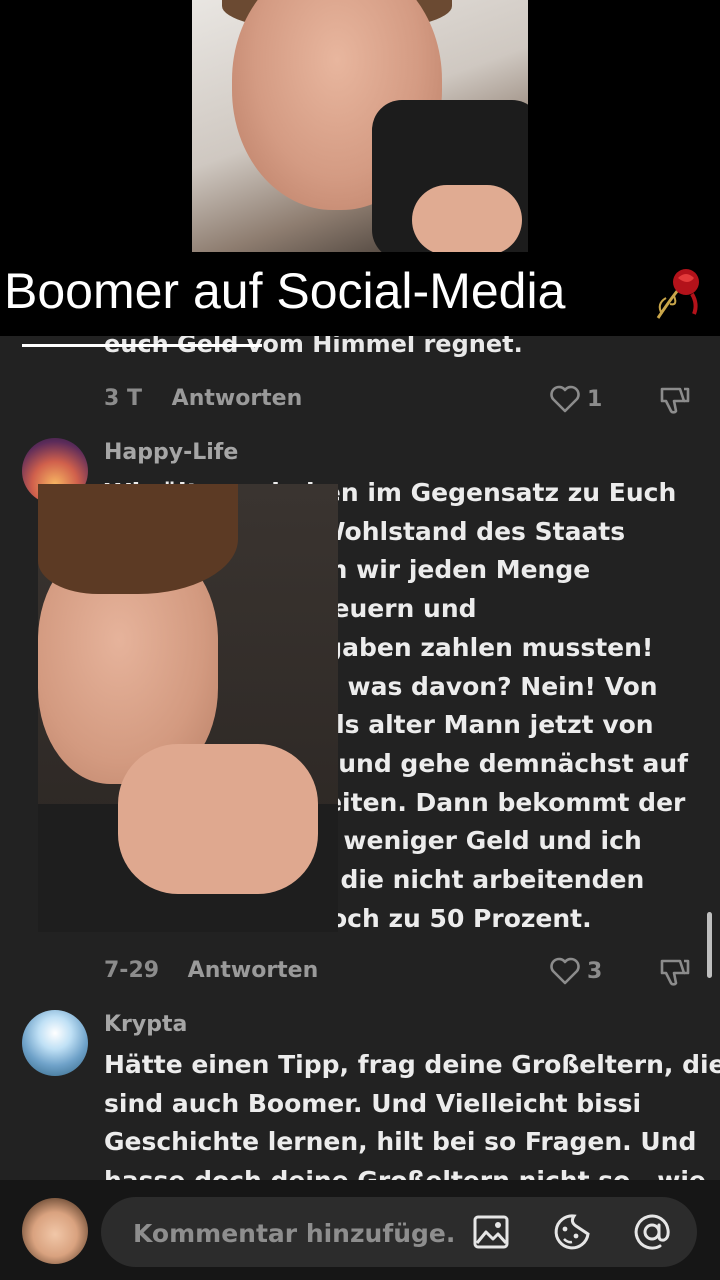 Image resolution: width=720 pixels, height=1280 pixels. I want to click on image-button, so click(491, 1232).